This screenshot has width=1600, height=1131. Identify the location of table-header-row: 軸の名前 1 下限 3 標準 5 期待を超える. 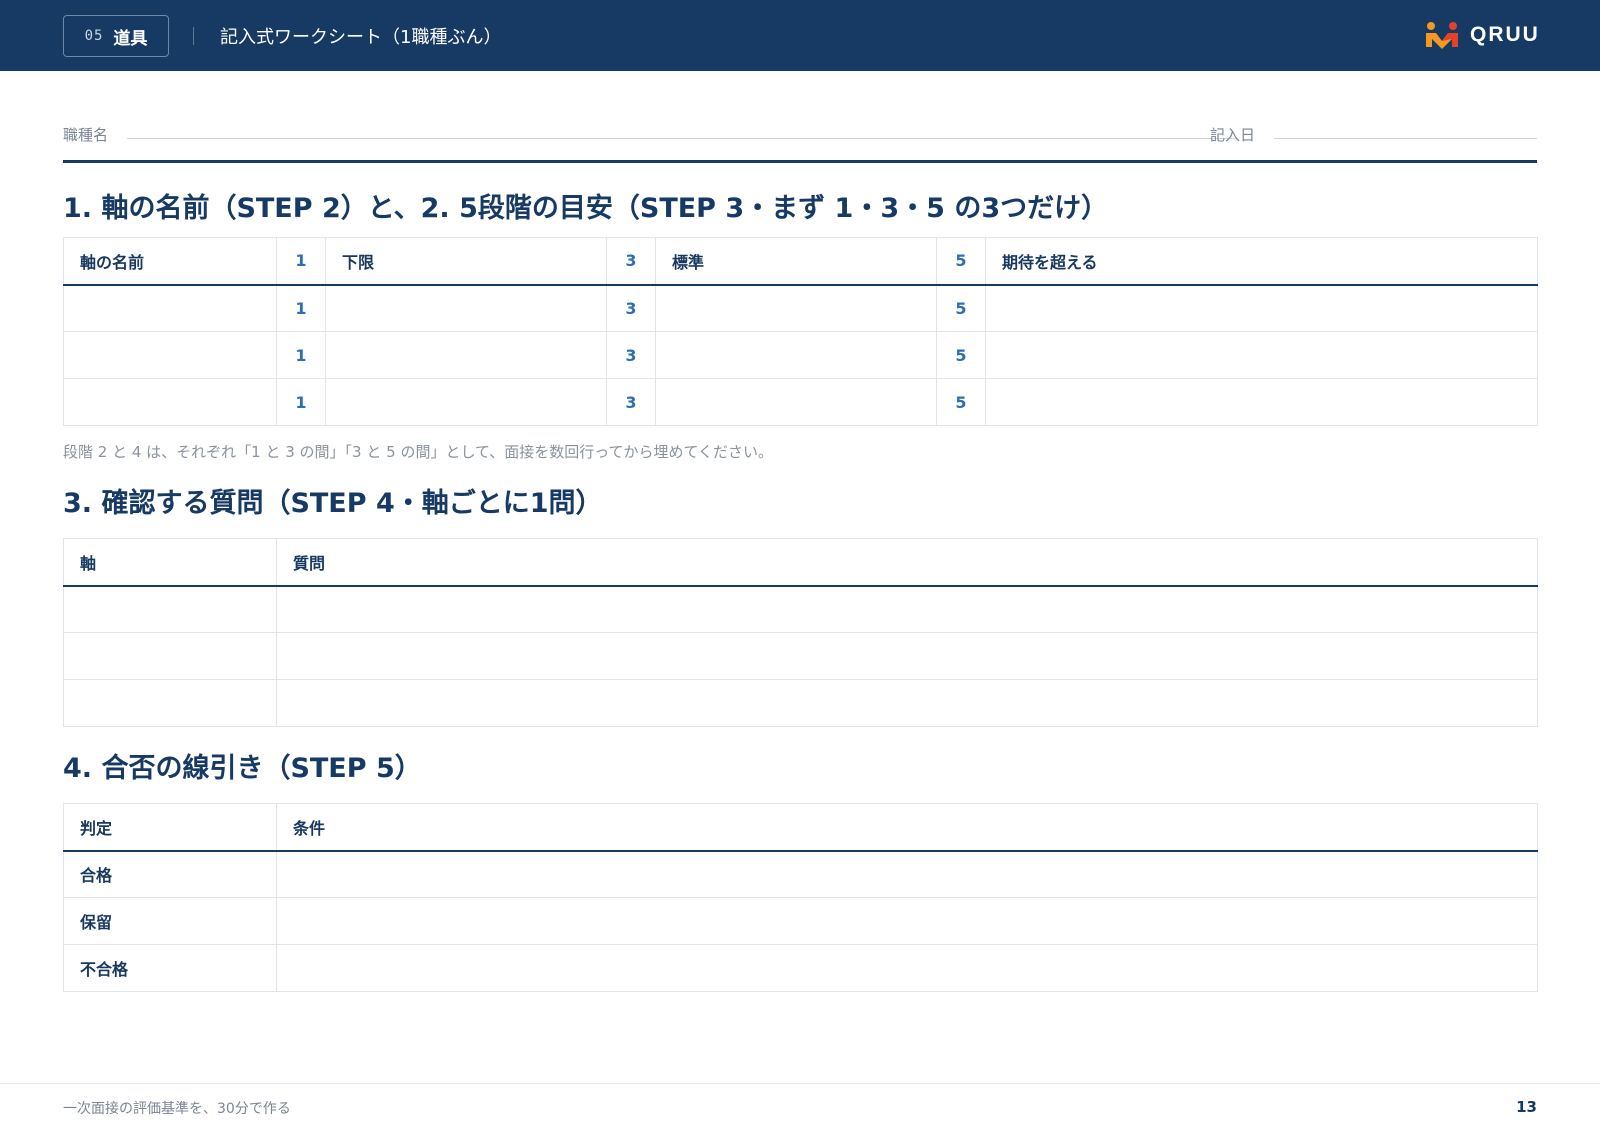
(800, 261).